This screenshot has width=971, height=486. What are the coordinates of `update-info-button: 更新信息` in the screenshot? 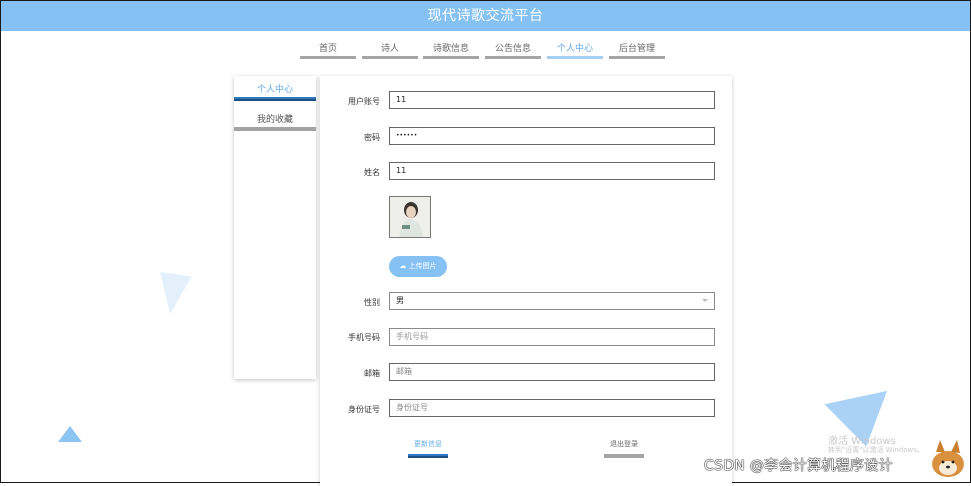 It's located at (428, 448).